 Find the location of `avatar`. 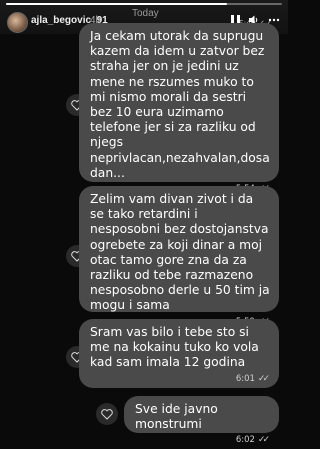

avatar is located at coordinates (17, 22).